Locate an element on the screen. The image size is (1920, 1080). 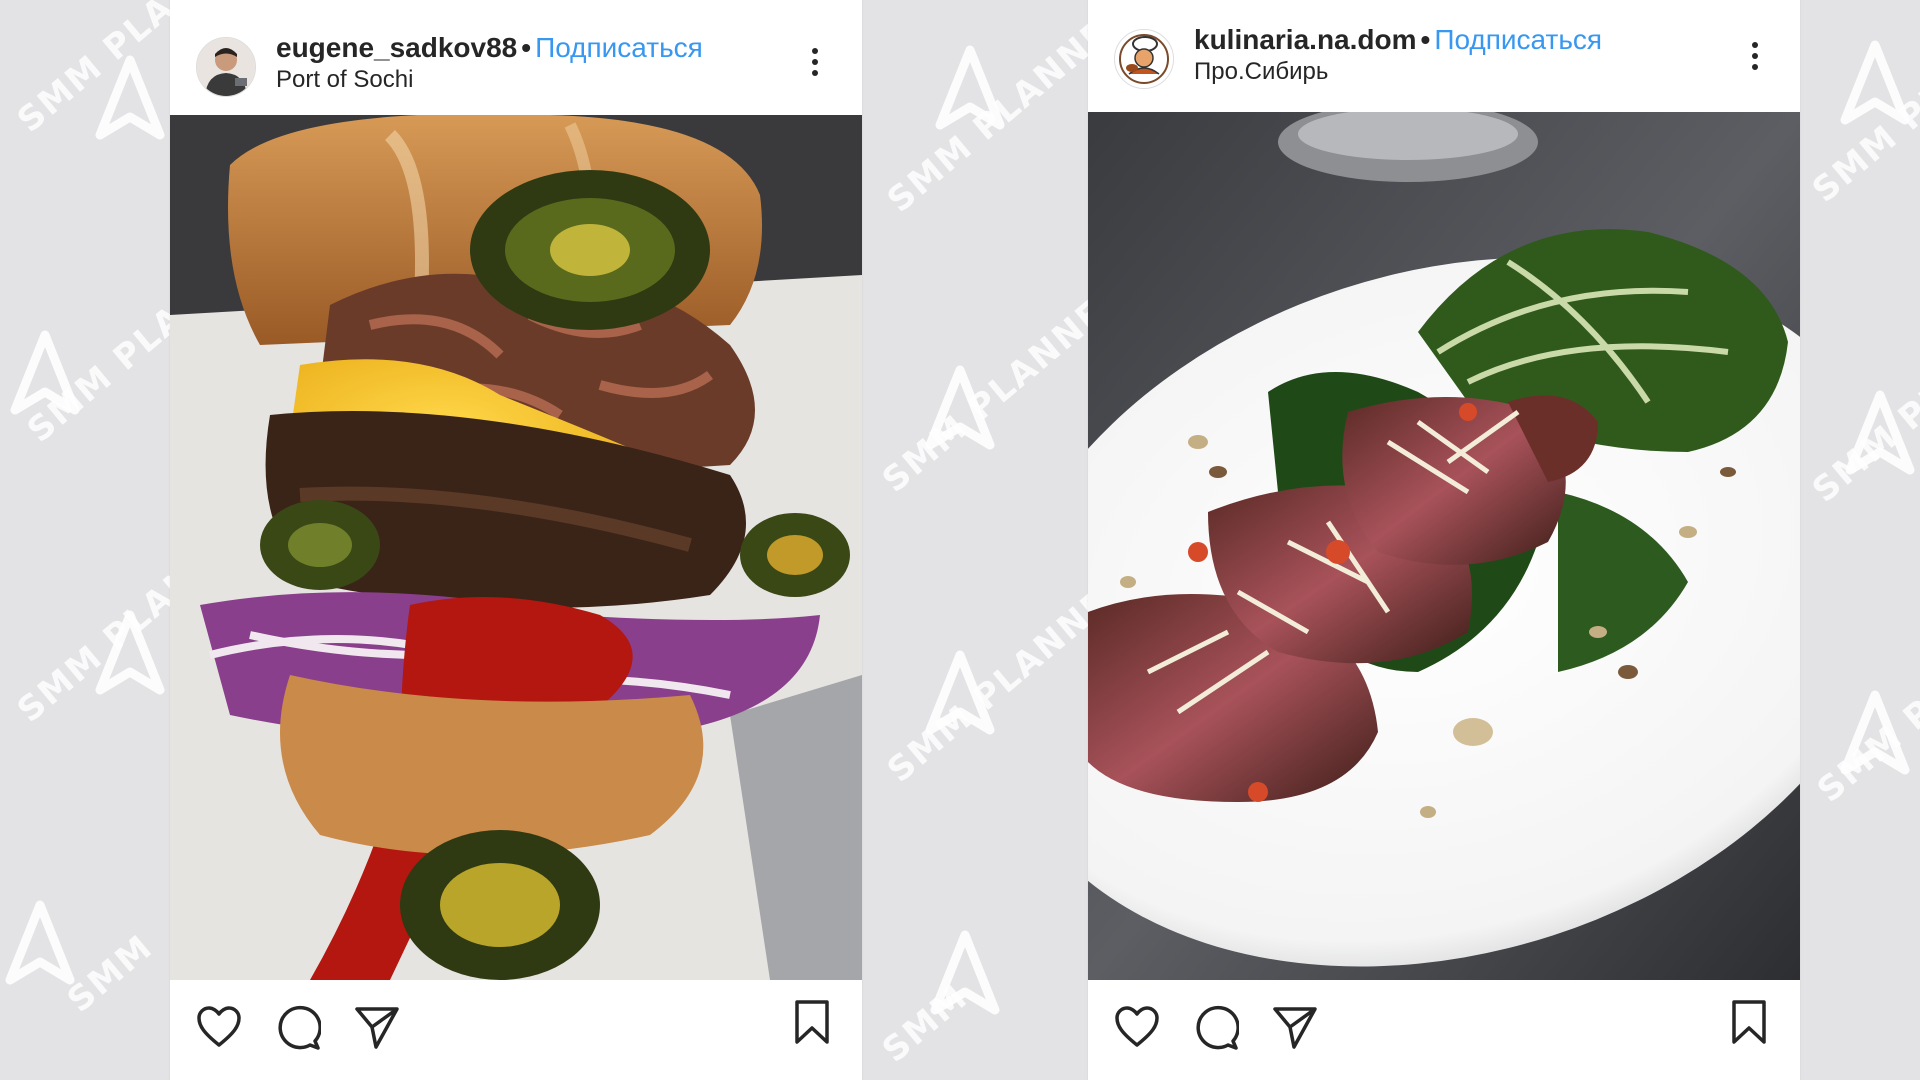
post-author-block: kulinaria.na.dom • Подписаться Про.Сибирь is located at coordinates (1398, 55).